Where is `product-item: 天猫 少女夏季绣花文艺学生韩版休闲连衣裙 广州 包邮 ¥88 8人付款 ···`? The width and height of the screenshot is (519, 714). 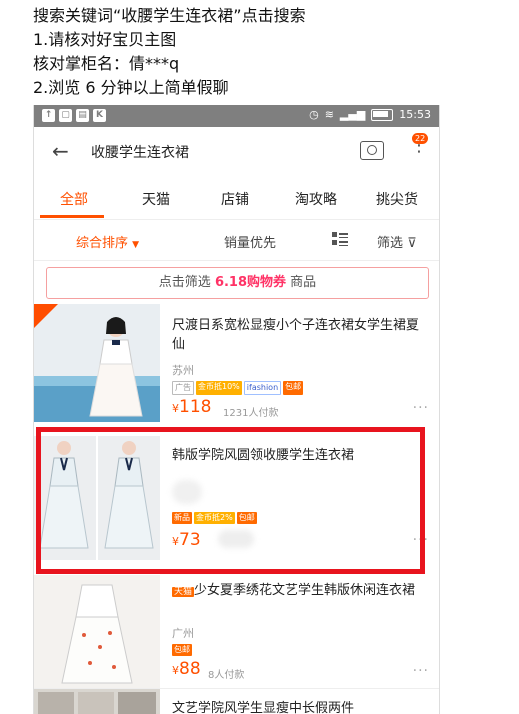
product-item: 天猫 少女夏季绣花文艺学生韩版休闲连衣裙 广州 包邮 ¥88 8人付款 ··· is located at coordinates (236, 635).